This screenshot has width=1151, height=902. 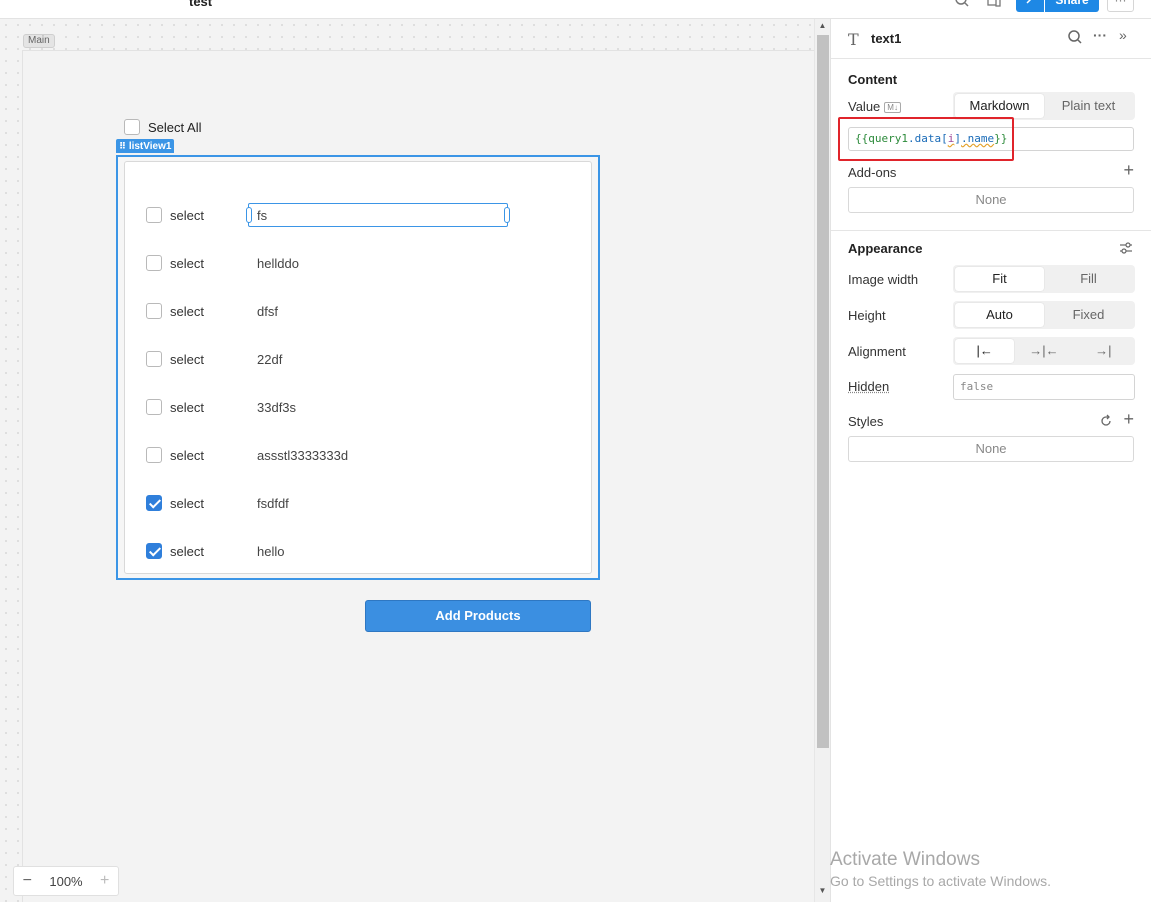 What do you see at coordinates (359, 407) in the screenshot?
I see `list-item: select 33df3s` at bounding box center [359, 407].